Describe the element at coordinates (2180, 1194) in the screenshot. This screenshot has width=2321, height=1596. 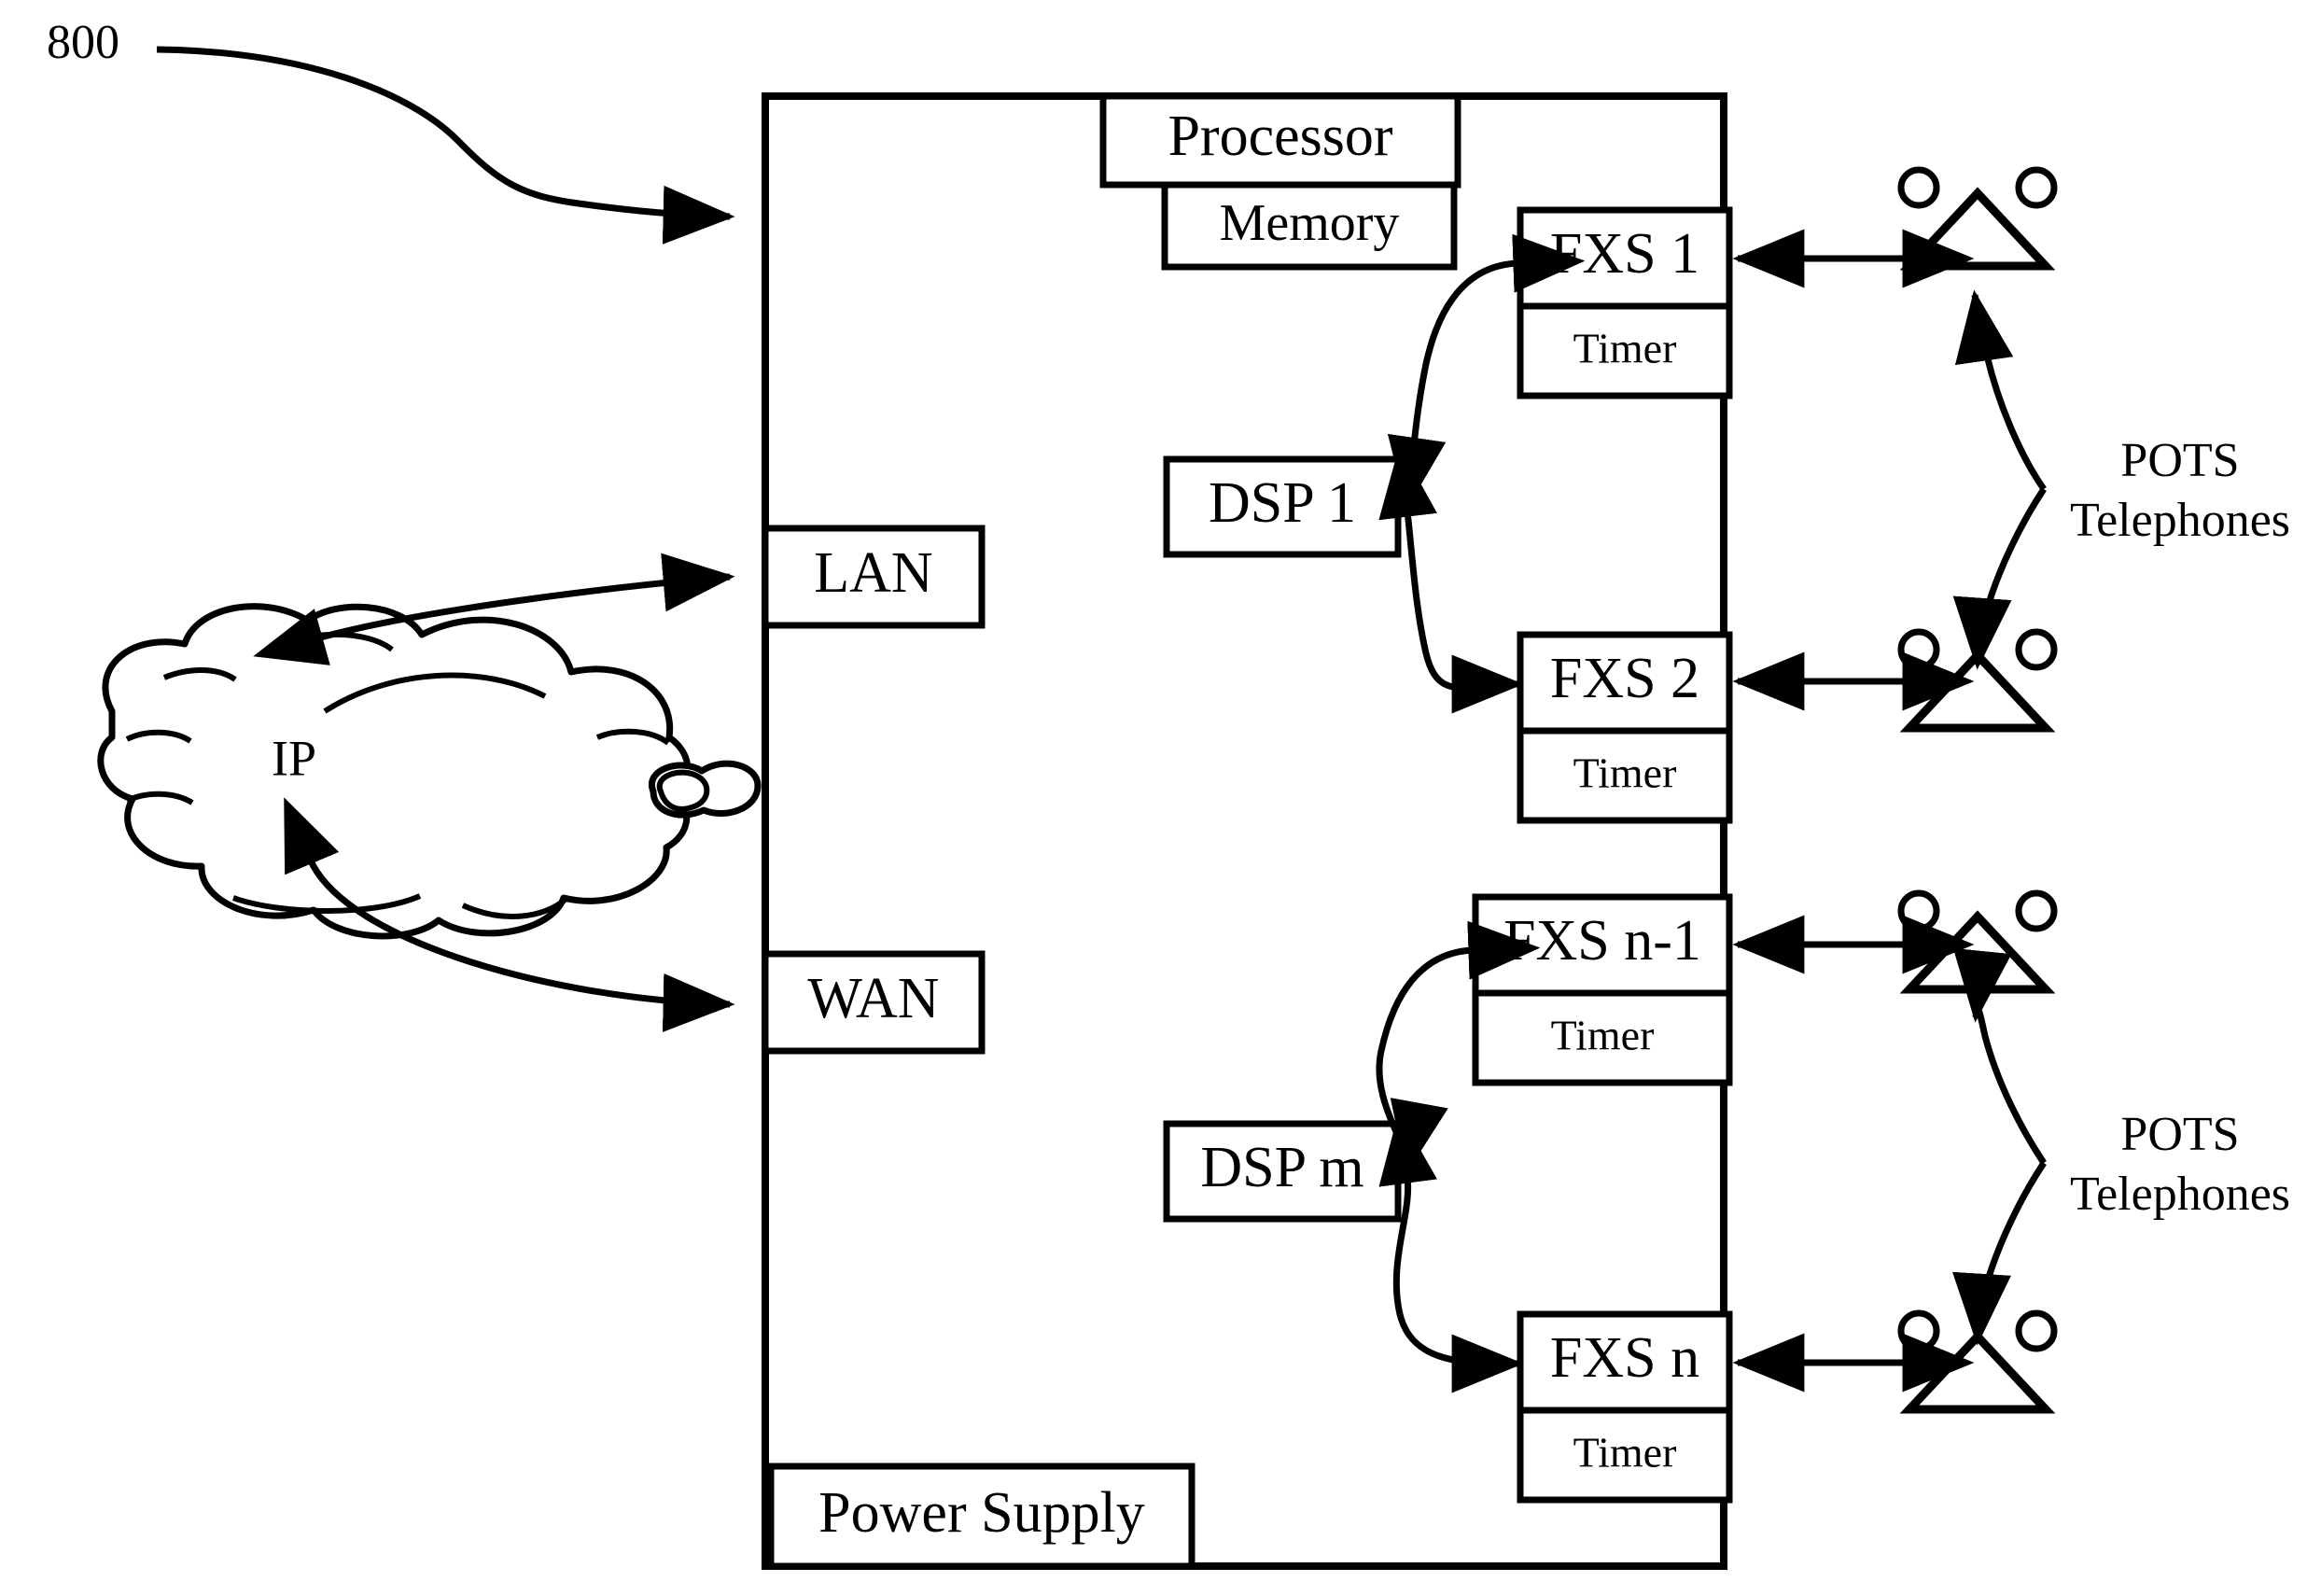
I see `pots-group-2-line2: Telephones` at that location.